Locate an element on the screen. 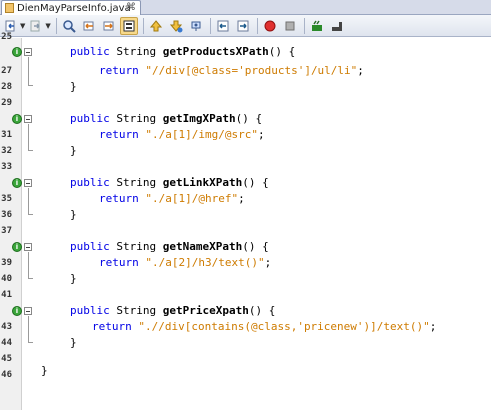 Image resolution: width=491 pixels, height=410 pixels. return-statement: return "//div[@class='products']/ul/li"; is located at coordinates (231, 70).